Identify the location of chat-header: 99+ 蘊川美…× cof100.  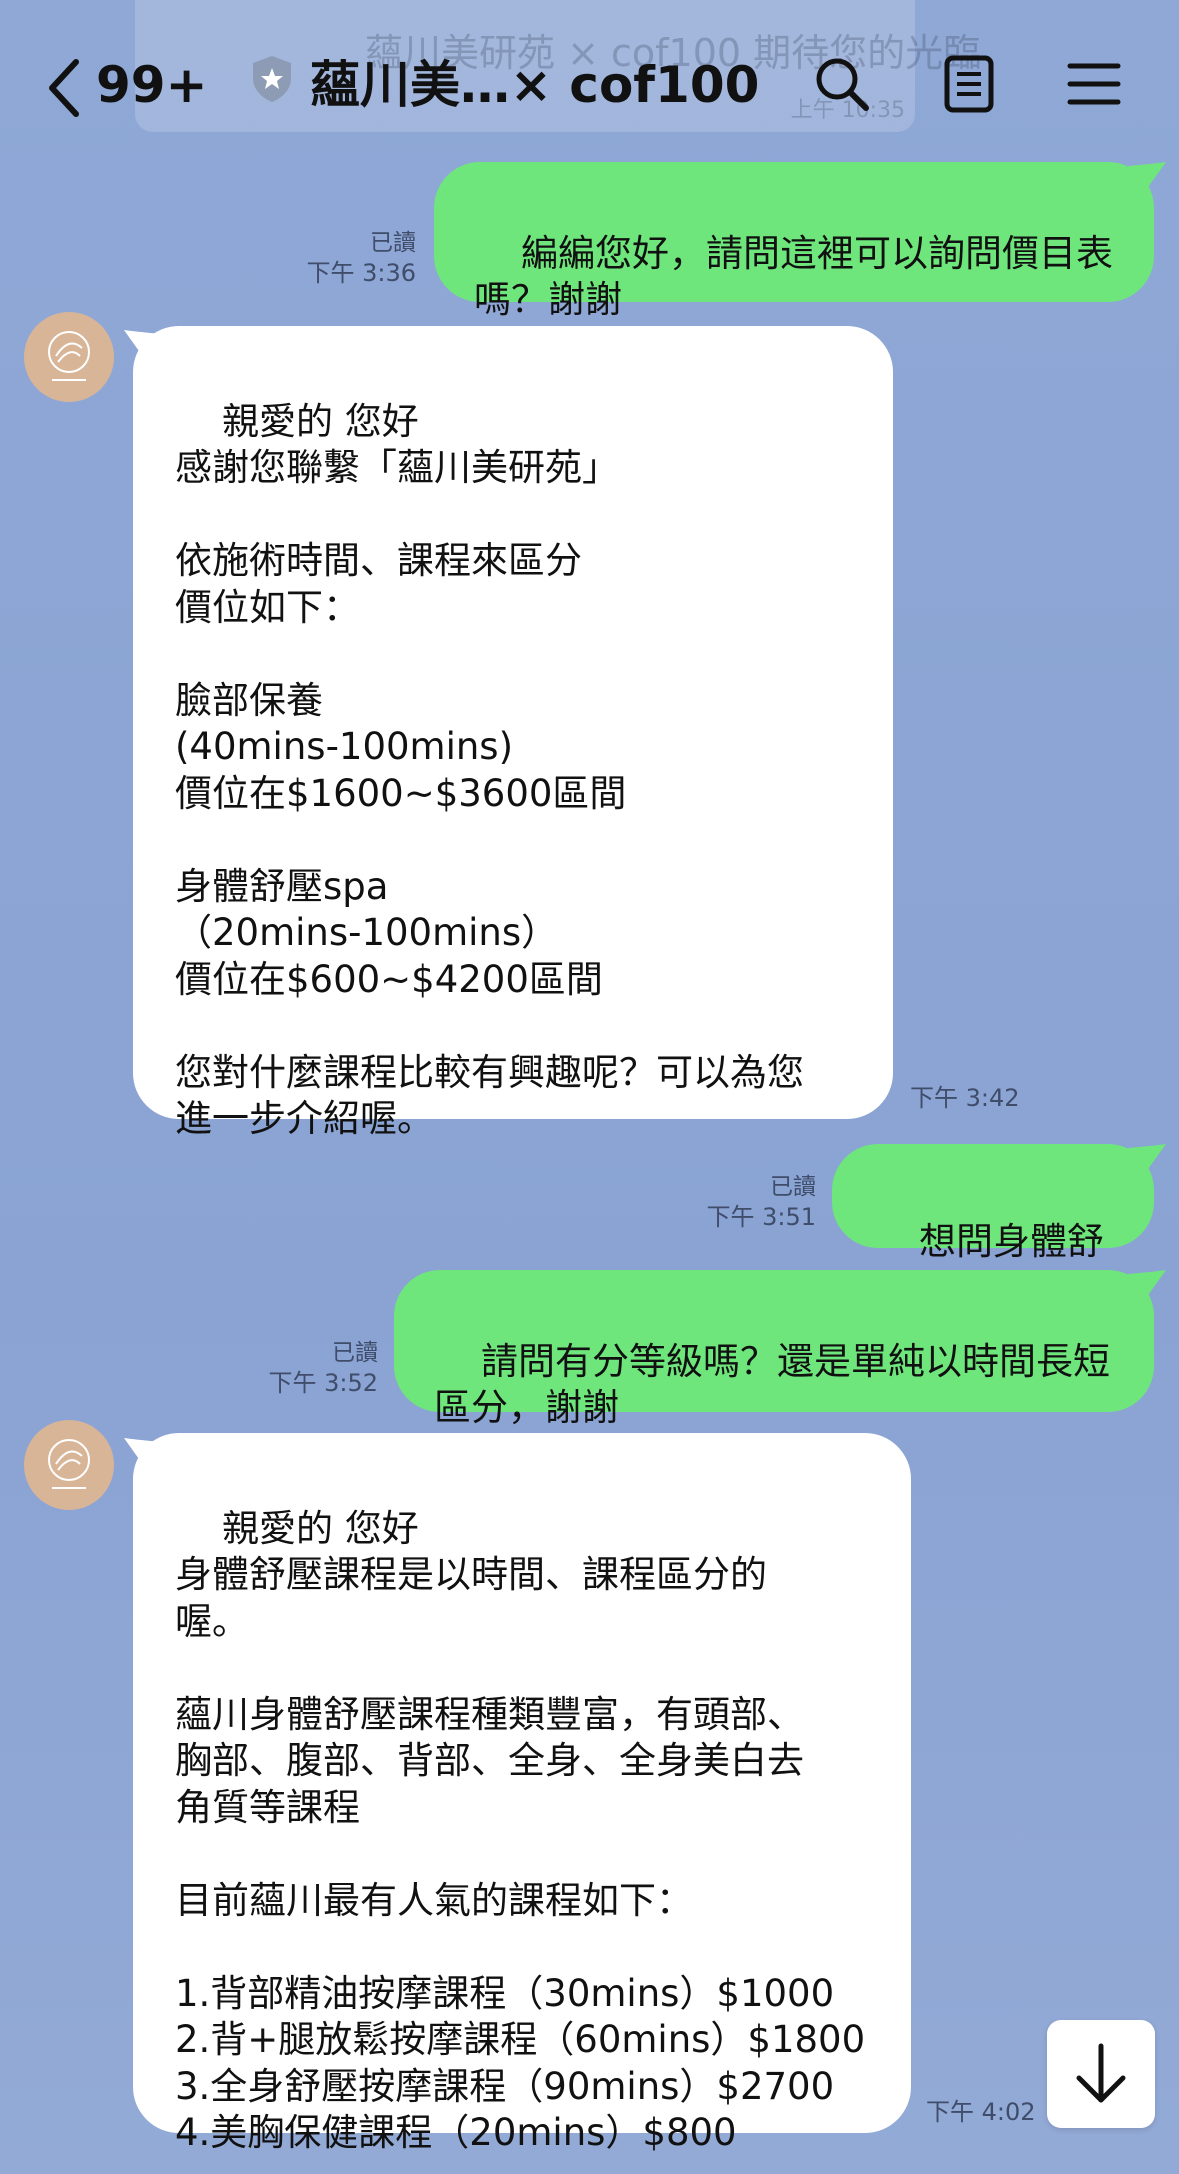
(589, 80).